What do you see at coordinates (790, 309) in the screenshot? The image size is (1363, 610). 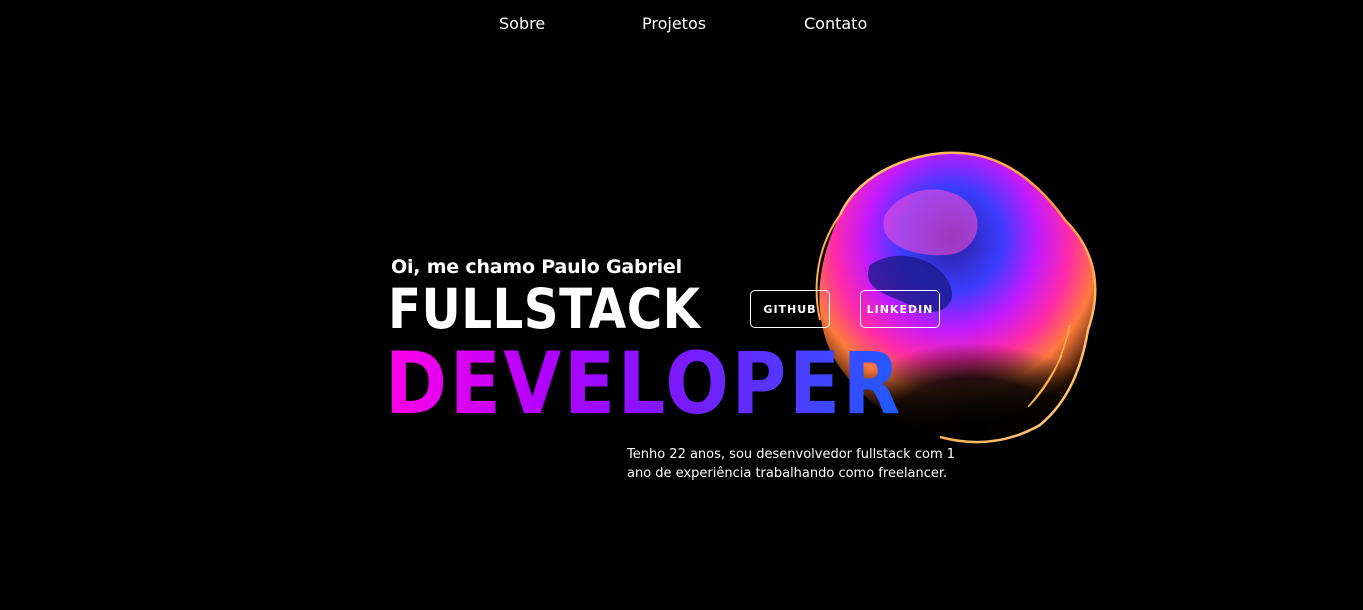 I see `github-button: GITHUB` at bounding box center [790, 309].